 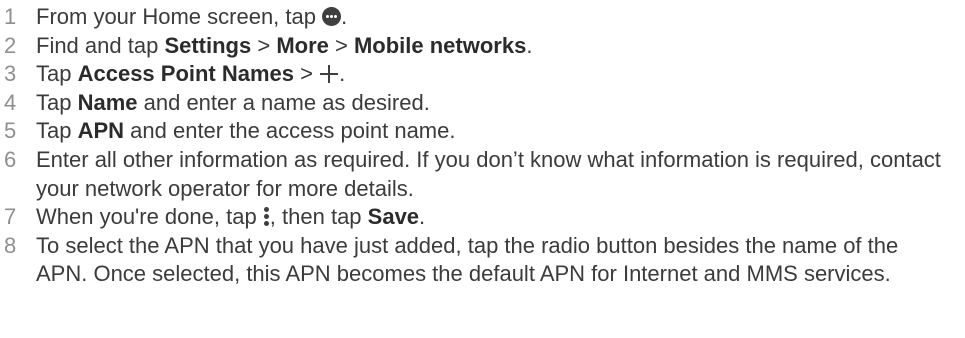 What do you see at coordinates (332, 16) in the screenshot?
I see `apps-icon` at bounding box center [332, 16].